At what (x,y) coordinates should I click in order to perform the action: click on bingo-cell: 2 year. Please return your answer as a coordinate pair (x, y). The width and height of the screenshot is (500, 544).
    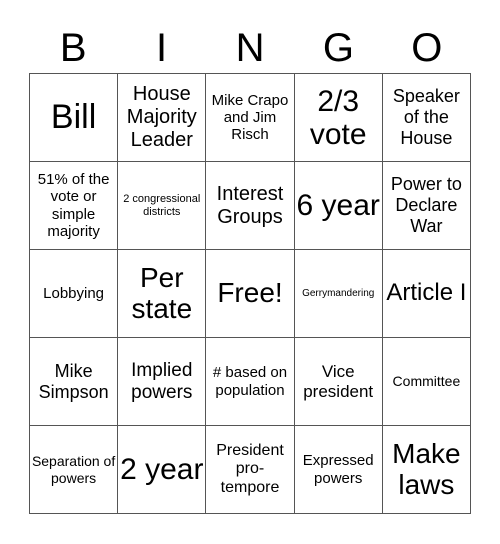
    Looking at the image, I should click on (162, 470).